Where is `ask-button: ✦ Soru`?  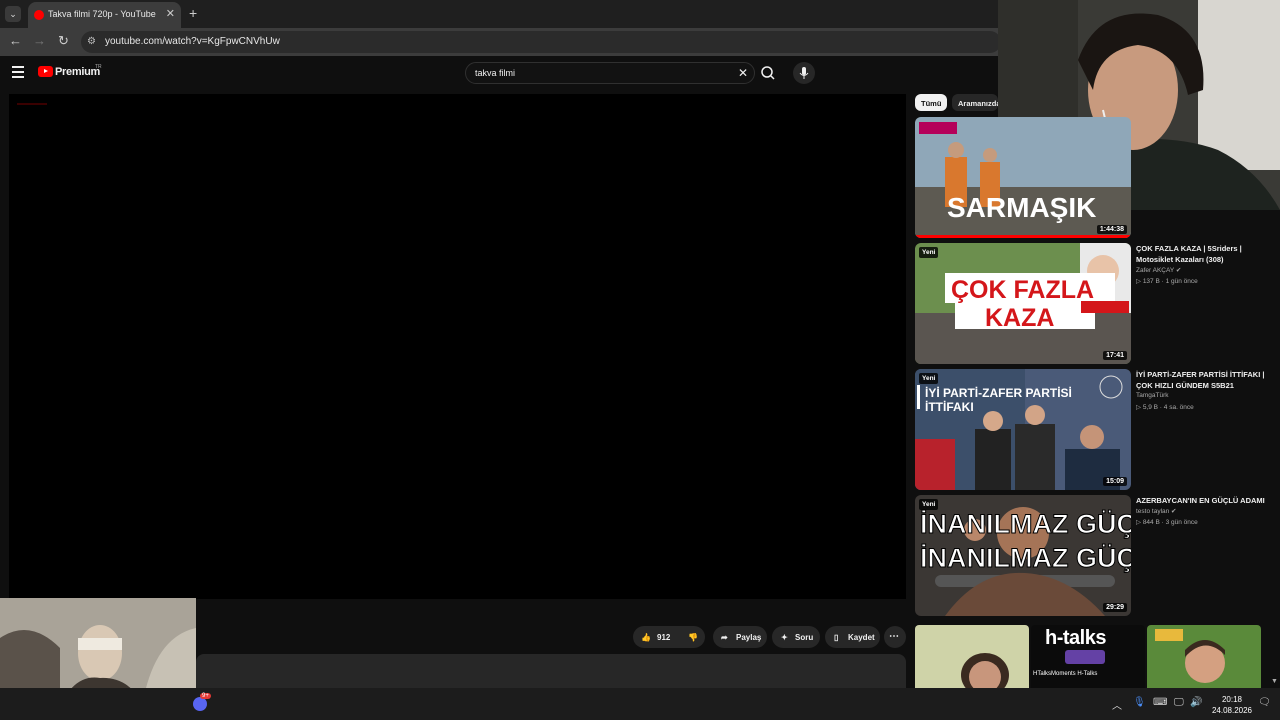
ask-button: ✦ Soru is located at coordinates (796, 637).